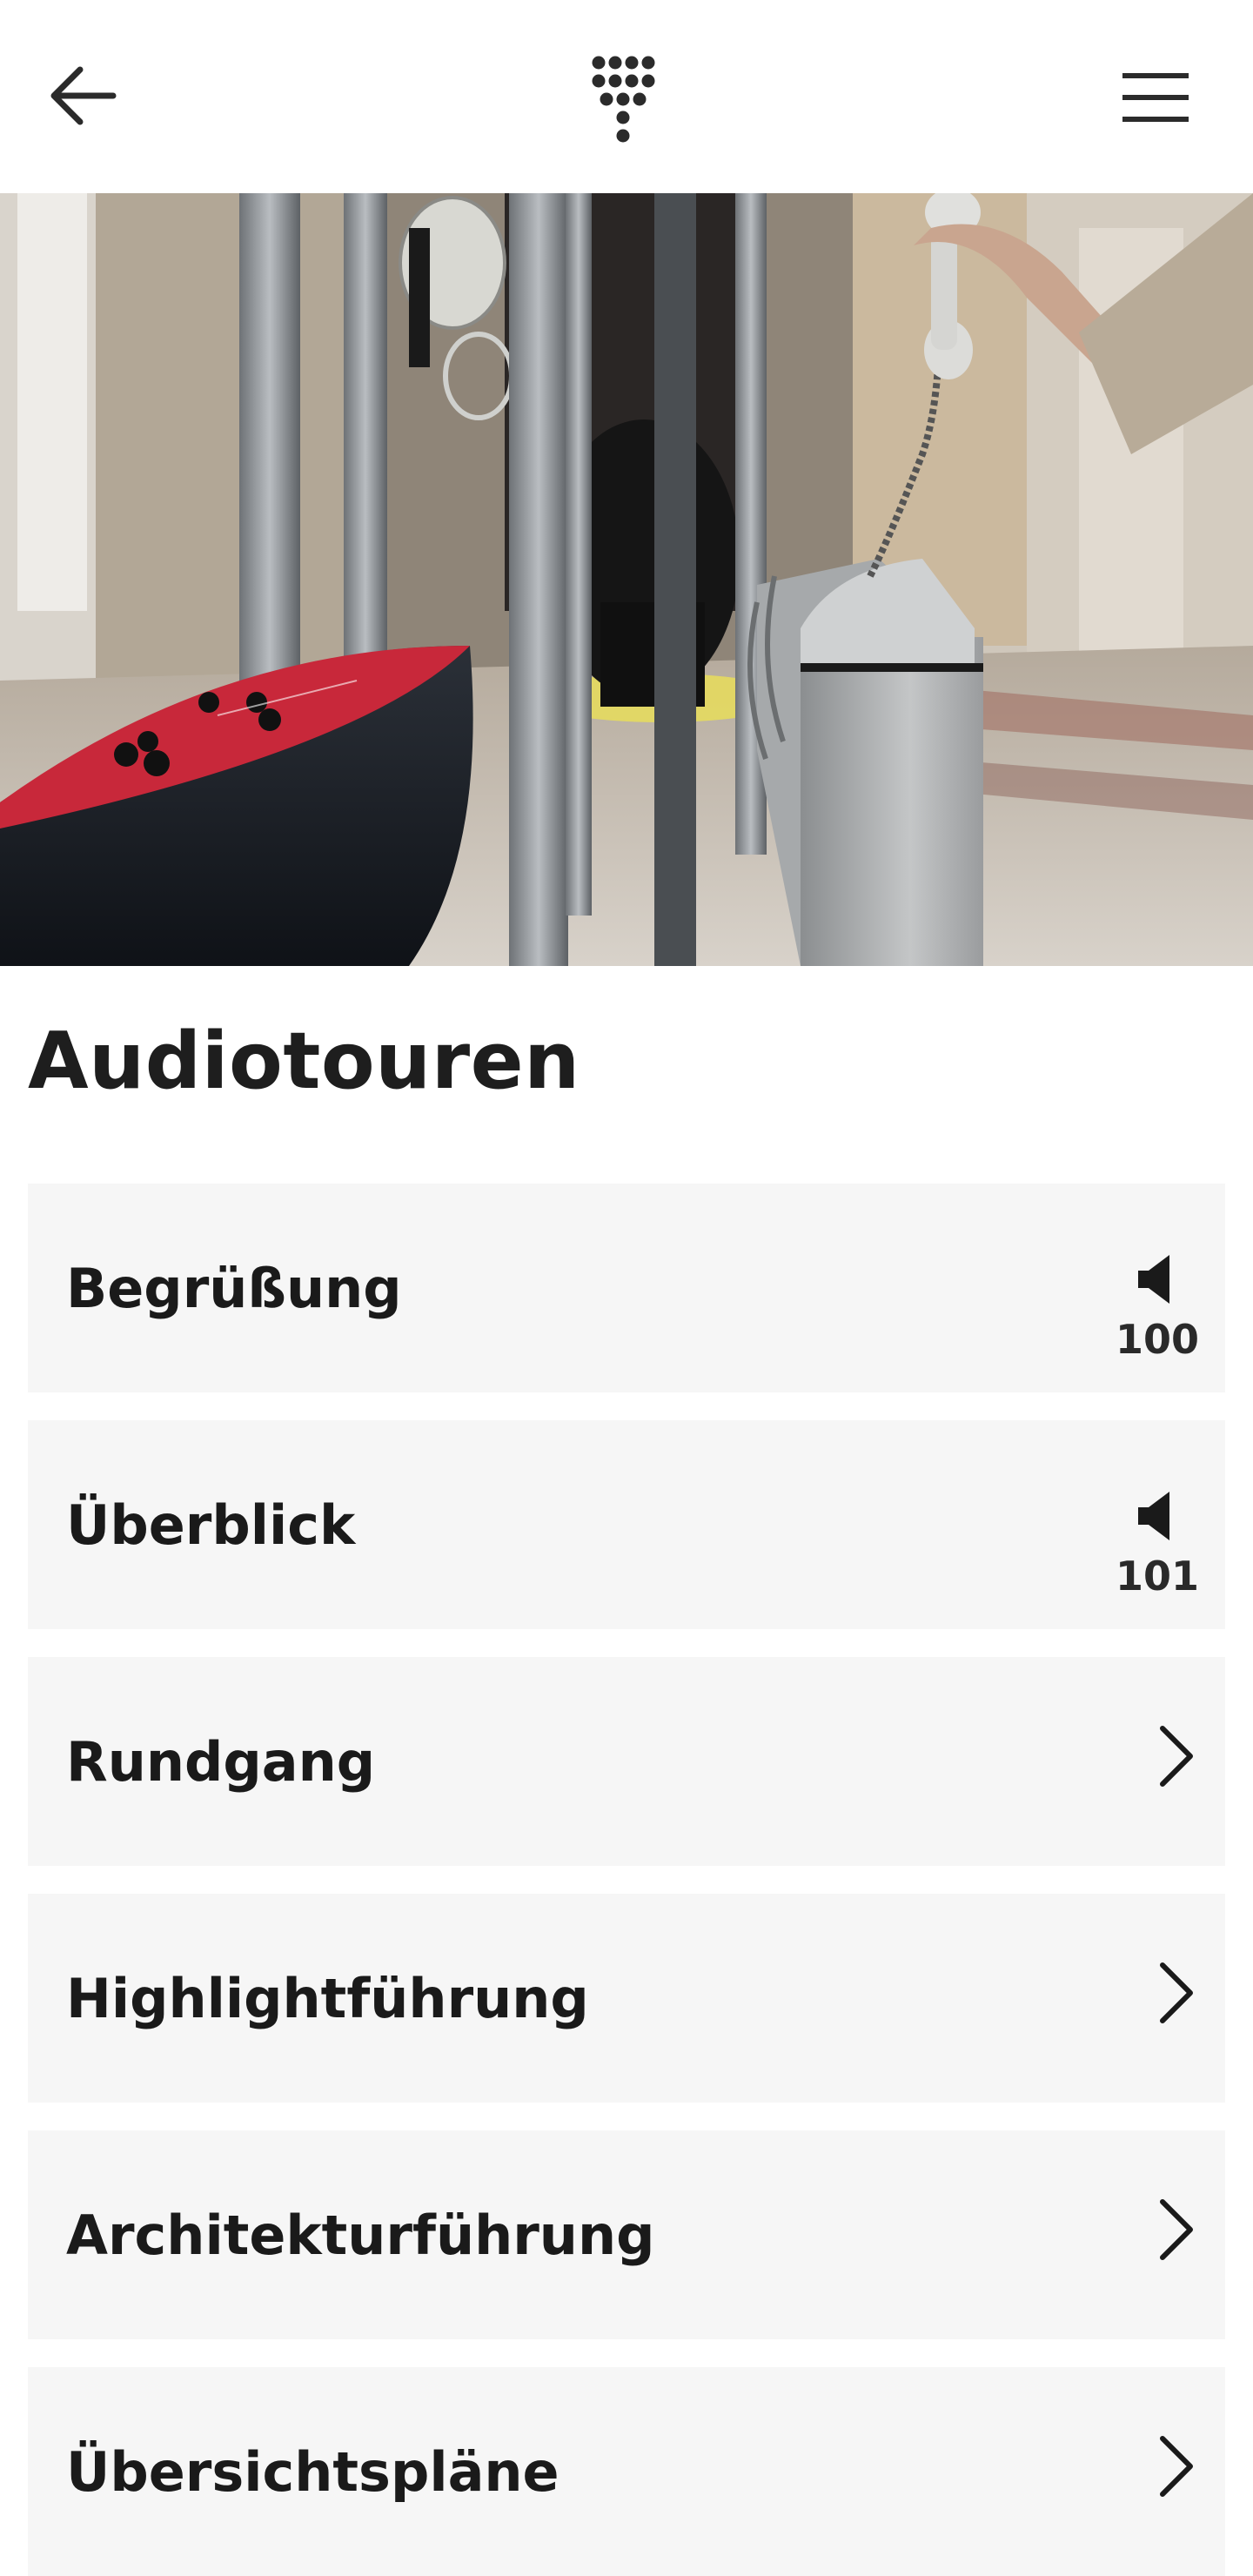 The height and width of the screenshot is (2576, 1253). I want to click on top-bar, so click(626, 96).